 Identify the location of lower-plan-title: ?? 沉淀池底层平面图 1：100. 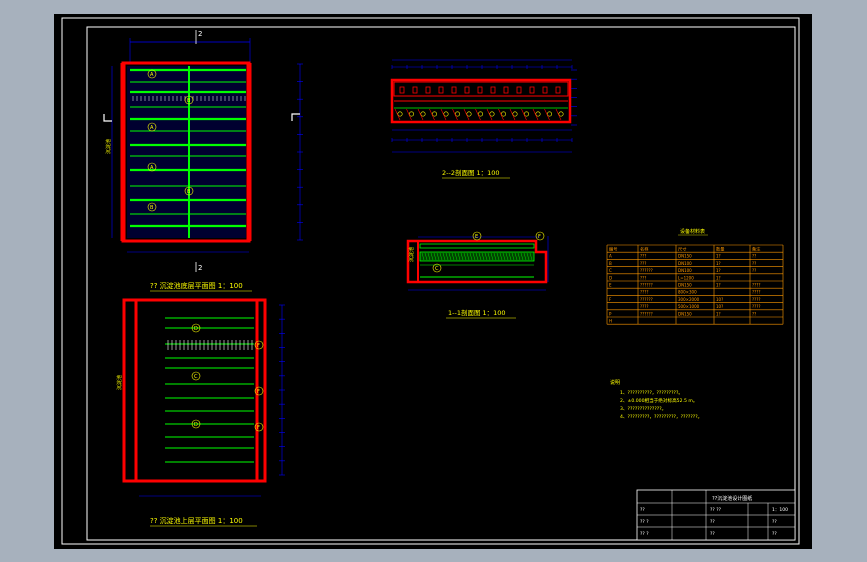
(196, 285).